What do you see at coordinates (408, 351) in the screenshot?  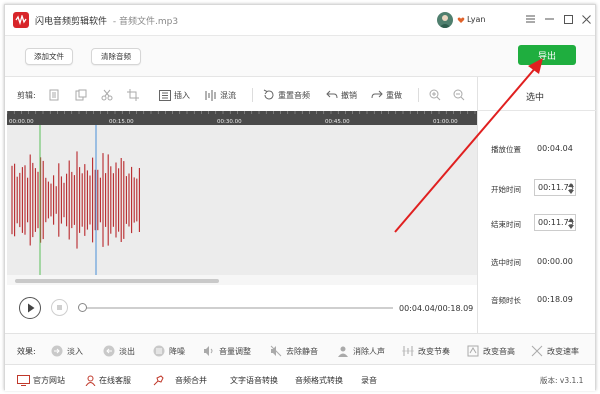 I see `tempo-icon` at bounding box center [408, 351].